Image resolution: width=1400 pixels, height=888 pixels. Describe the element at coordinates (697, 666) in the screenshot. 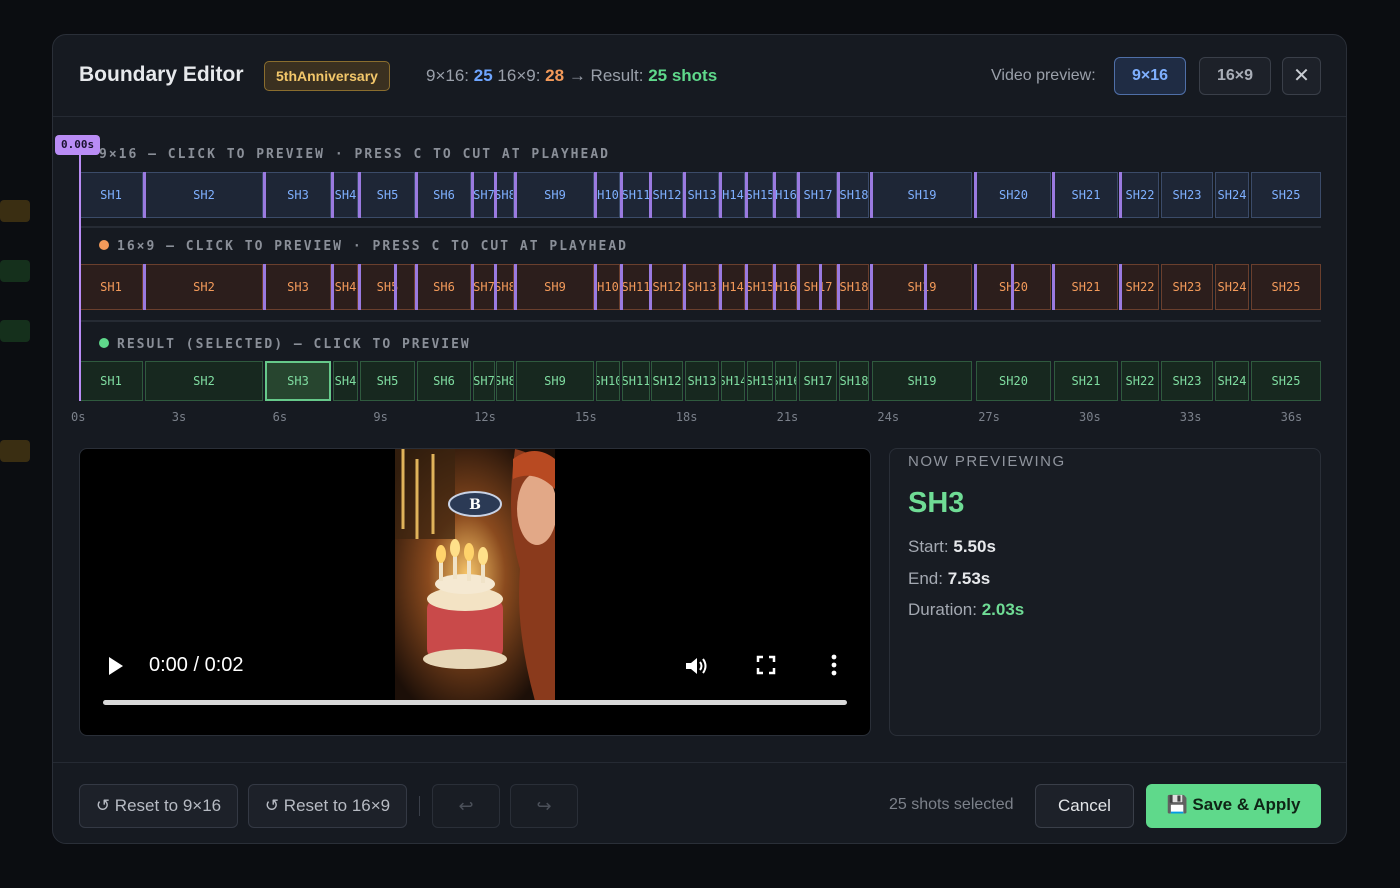

I see `volume-icon` at that location.